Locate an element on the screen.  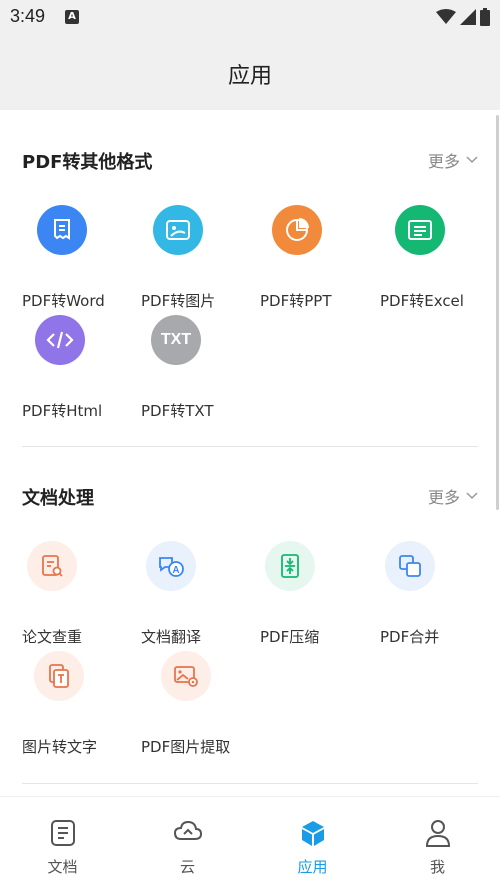
tool-paper-check: 论文查重 is located at coordinates (79, 593).